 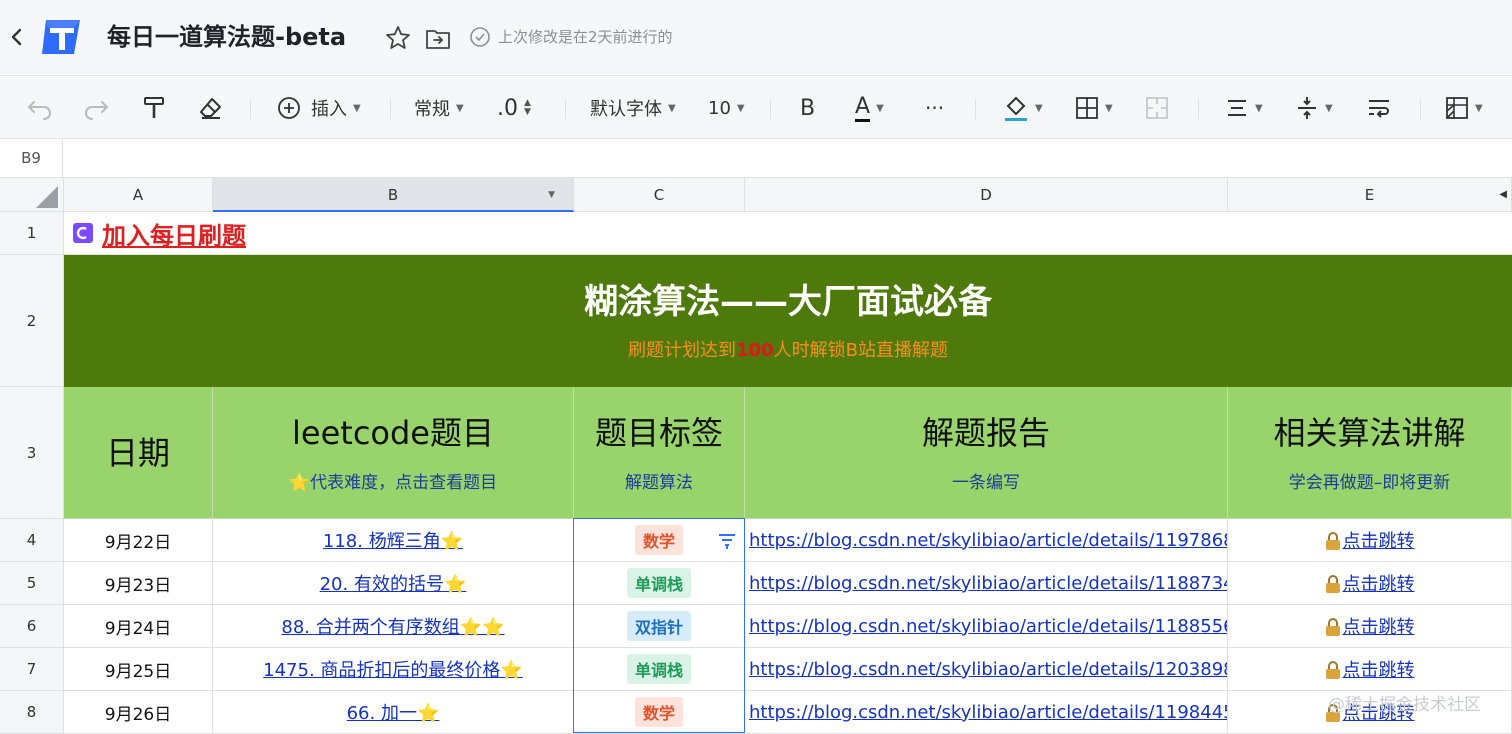 I want to click on problem-cell: 118. 杨辉三角⭐, so click(x=393, y=540).